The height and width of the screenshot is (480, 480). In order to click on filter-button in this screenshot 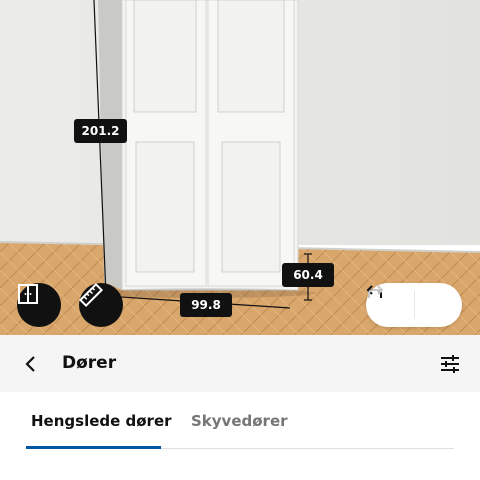, I will do `click(450, 364)`.